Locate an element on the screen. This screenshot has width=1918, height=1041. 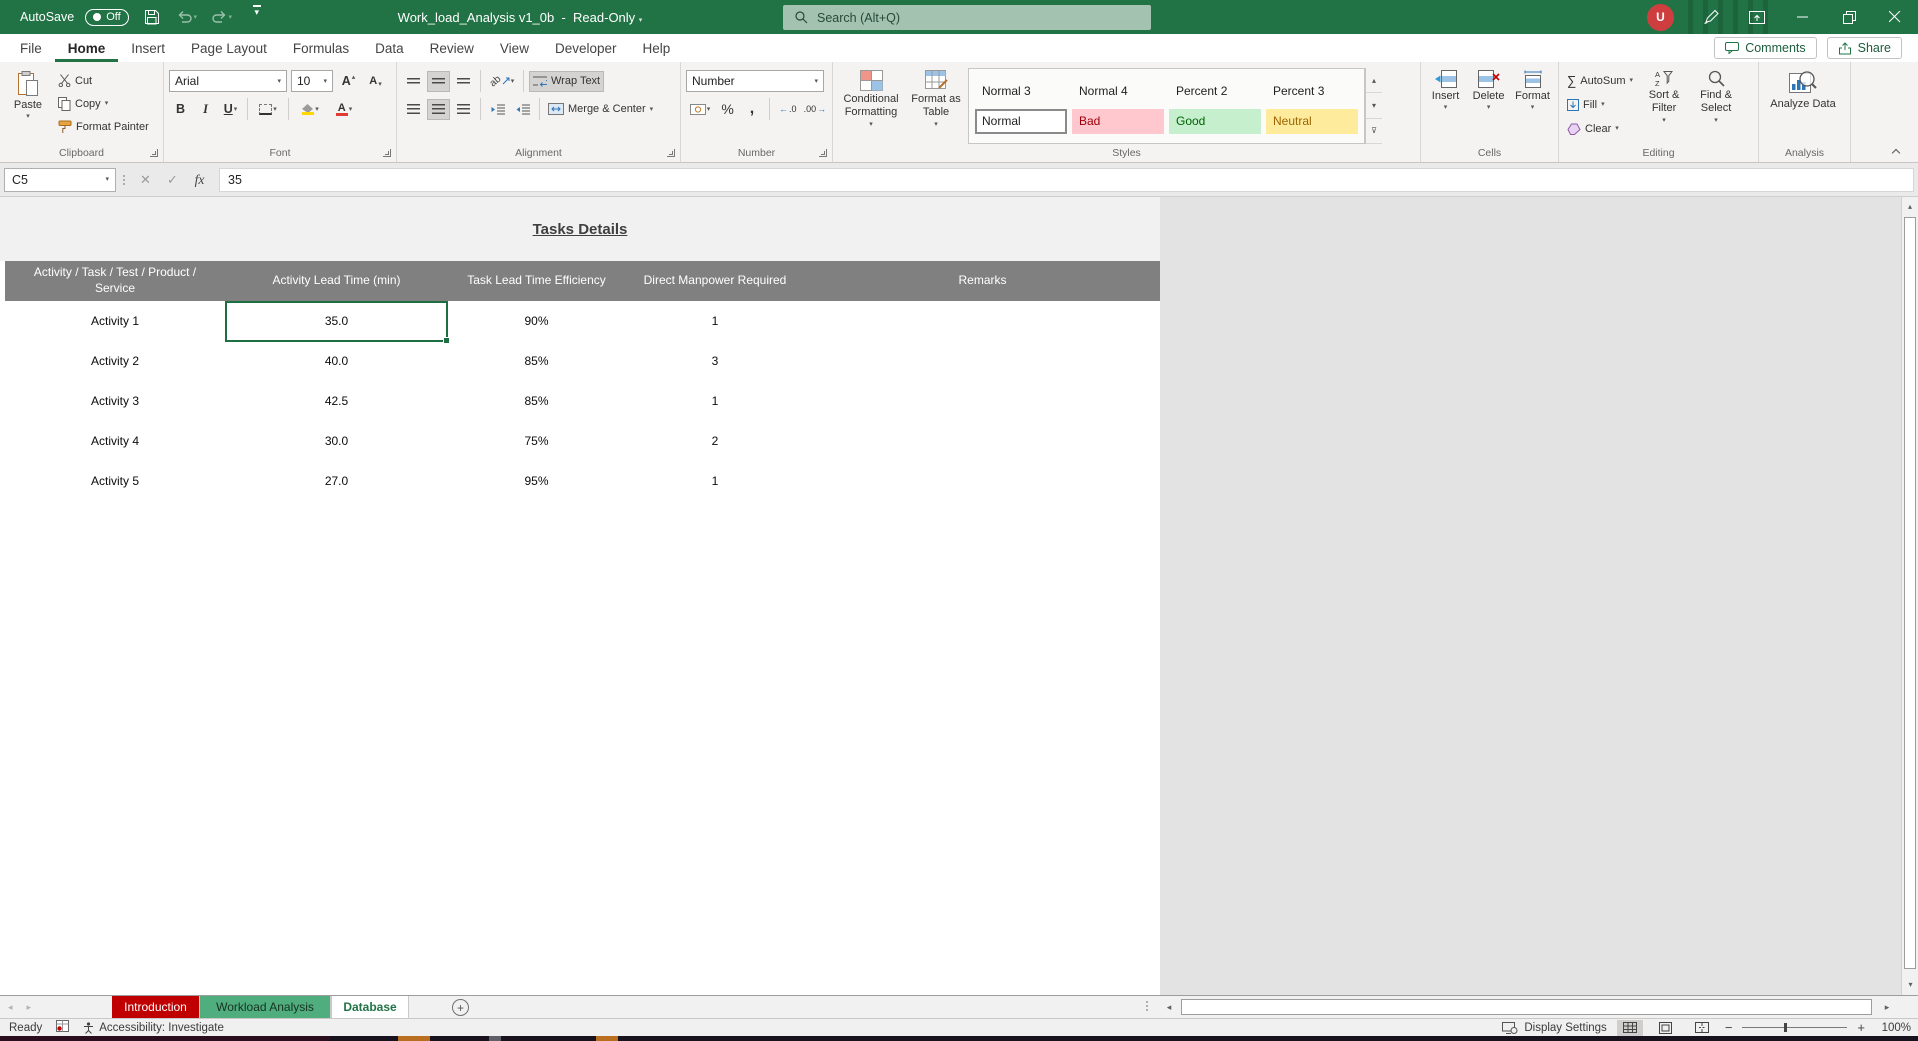
search-input: Search (Alt+Q) is located at coordinates (967, 17).